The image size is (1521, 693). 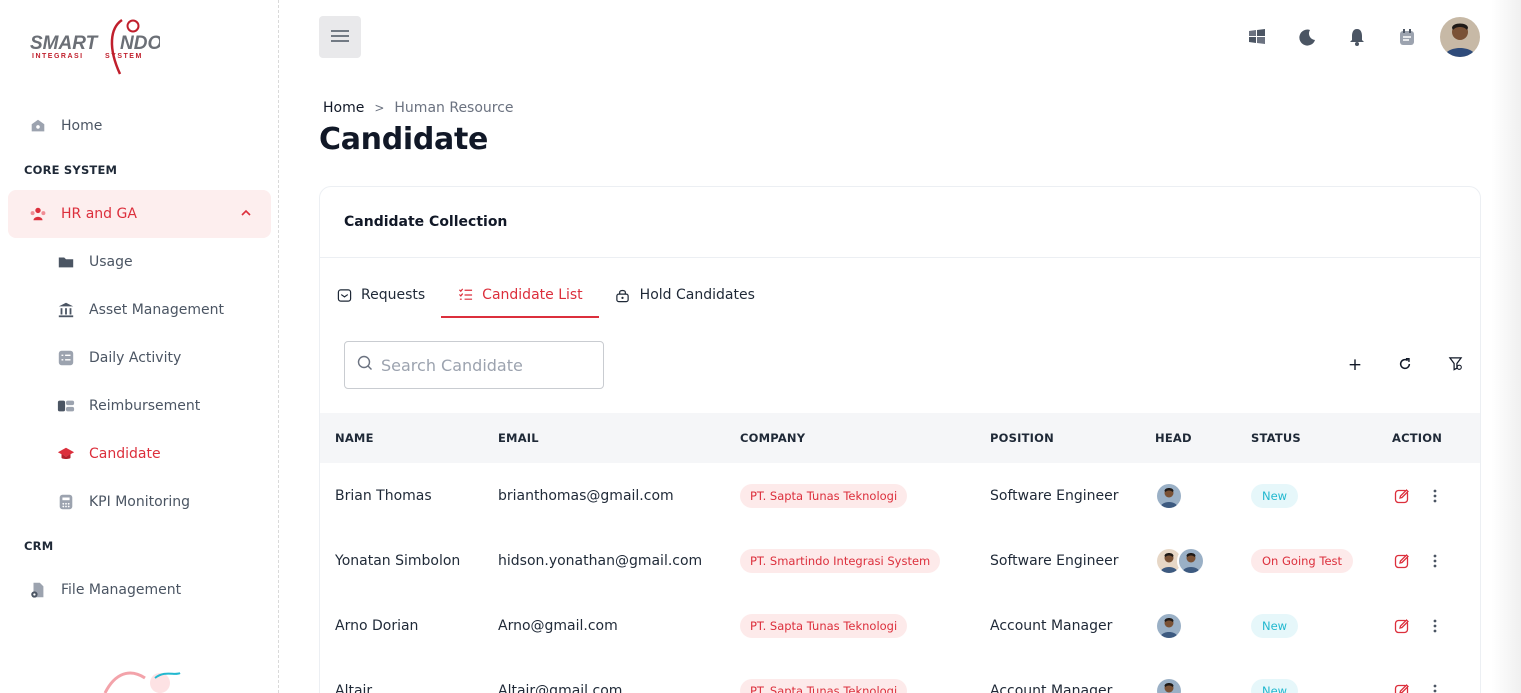 I want to click on sidebar-item-label: Usage, so click(x=111, y=262).